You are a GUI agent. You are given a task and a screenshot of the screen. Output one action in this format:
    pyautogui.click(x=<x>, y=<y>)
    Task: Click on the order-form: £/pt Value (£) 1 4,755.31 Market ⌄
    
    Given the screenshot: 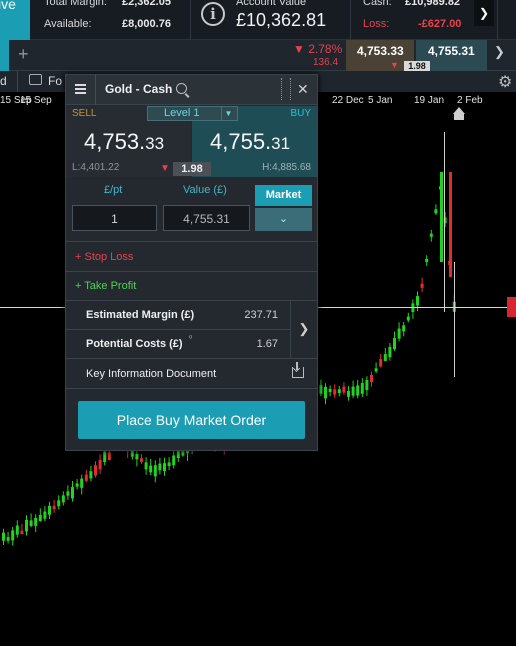 What is the action you would take?
    pyautogui.click(x=191, y=210)
    